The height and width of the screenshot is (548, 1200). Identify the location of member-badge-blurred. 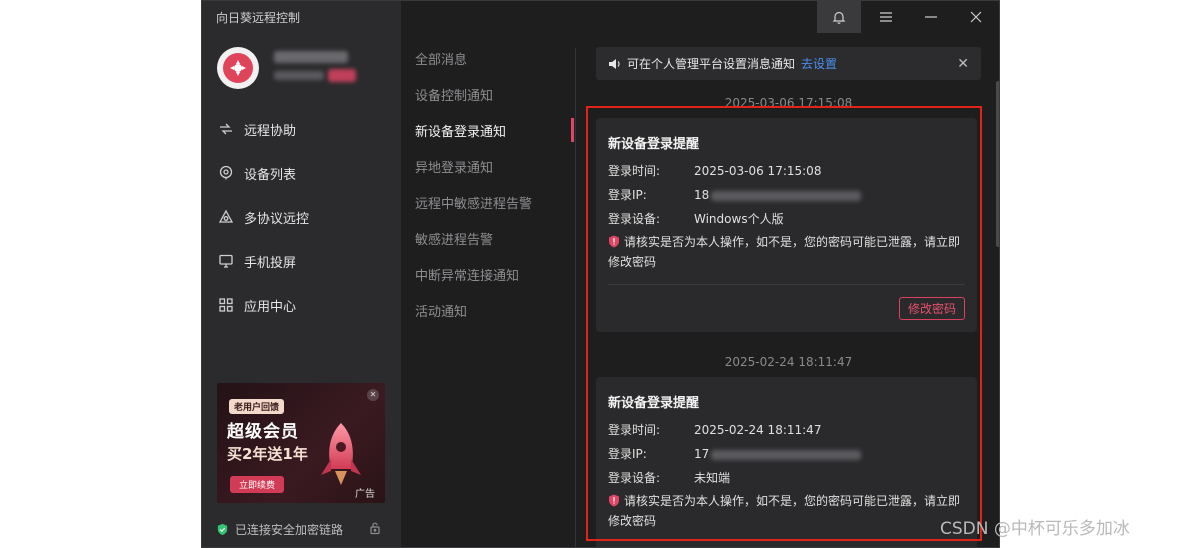
(342, 75).